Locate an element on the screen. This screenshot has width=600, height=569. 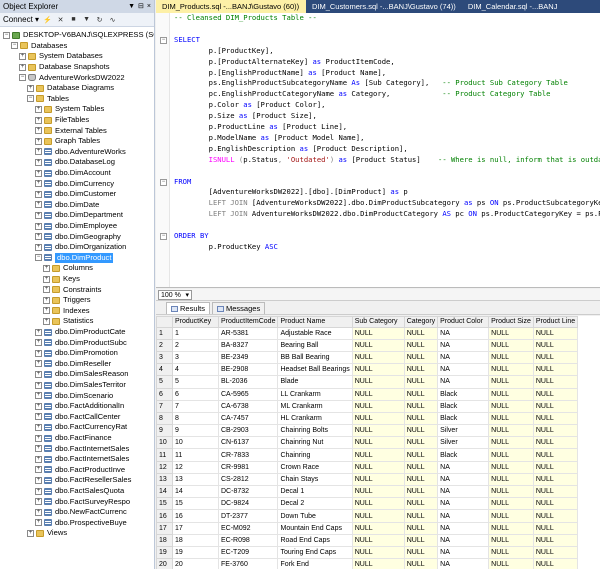
table-cell: Road End Caps is located at coordinates (315, 540).